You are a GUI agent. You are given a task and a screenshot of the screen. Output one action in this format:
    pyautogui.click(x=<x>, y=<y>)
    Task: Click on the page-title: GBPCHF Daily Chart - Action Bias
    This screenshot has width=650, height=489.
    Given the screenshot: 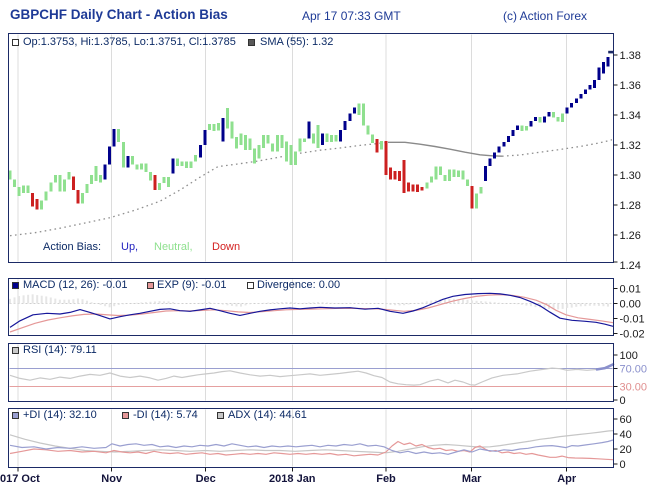 What is the action you would take?
    pyautogui.click(x=119, y=14)
    